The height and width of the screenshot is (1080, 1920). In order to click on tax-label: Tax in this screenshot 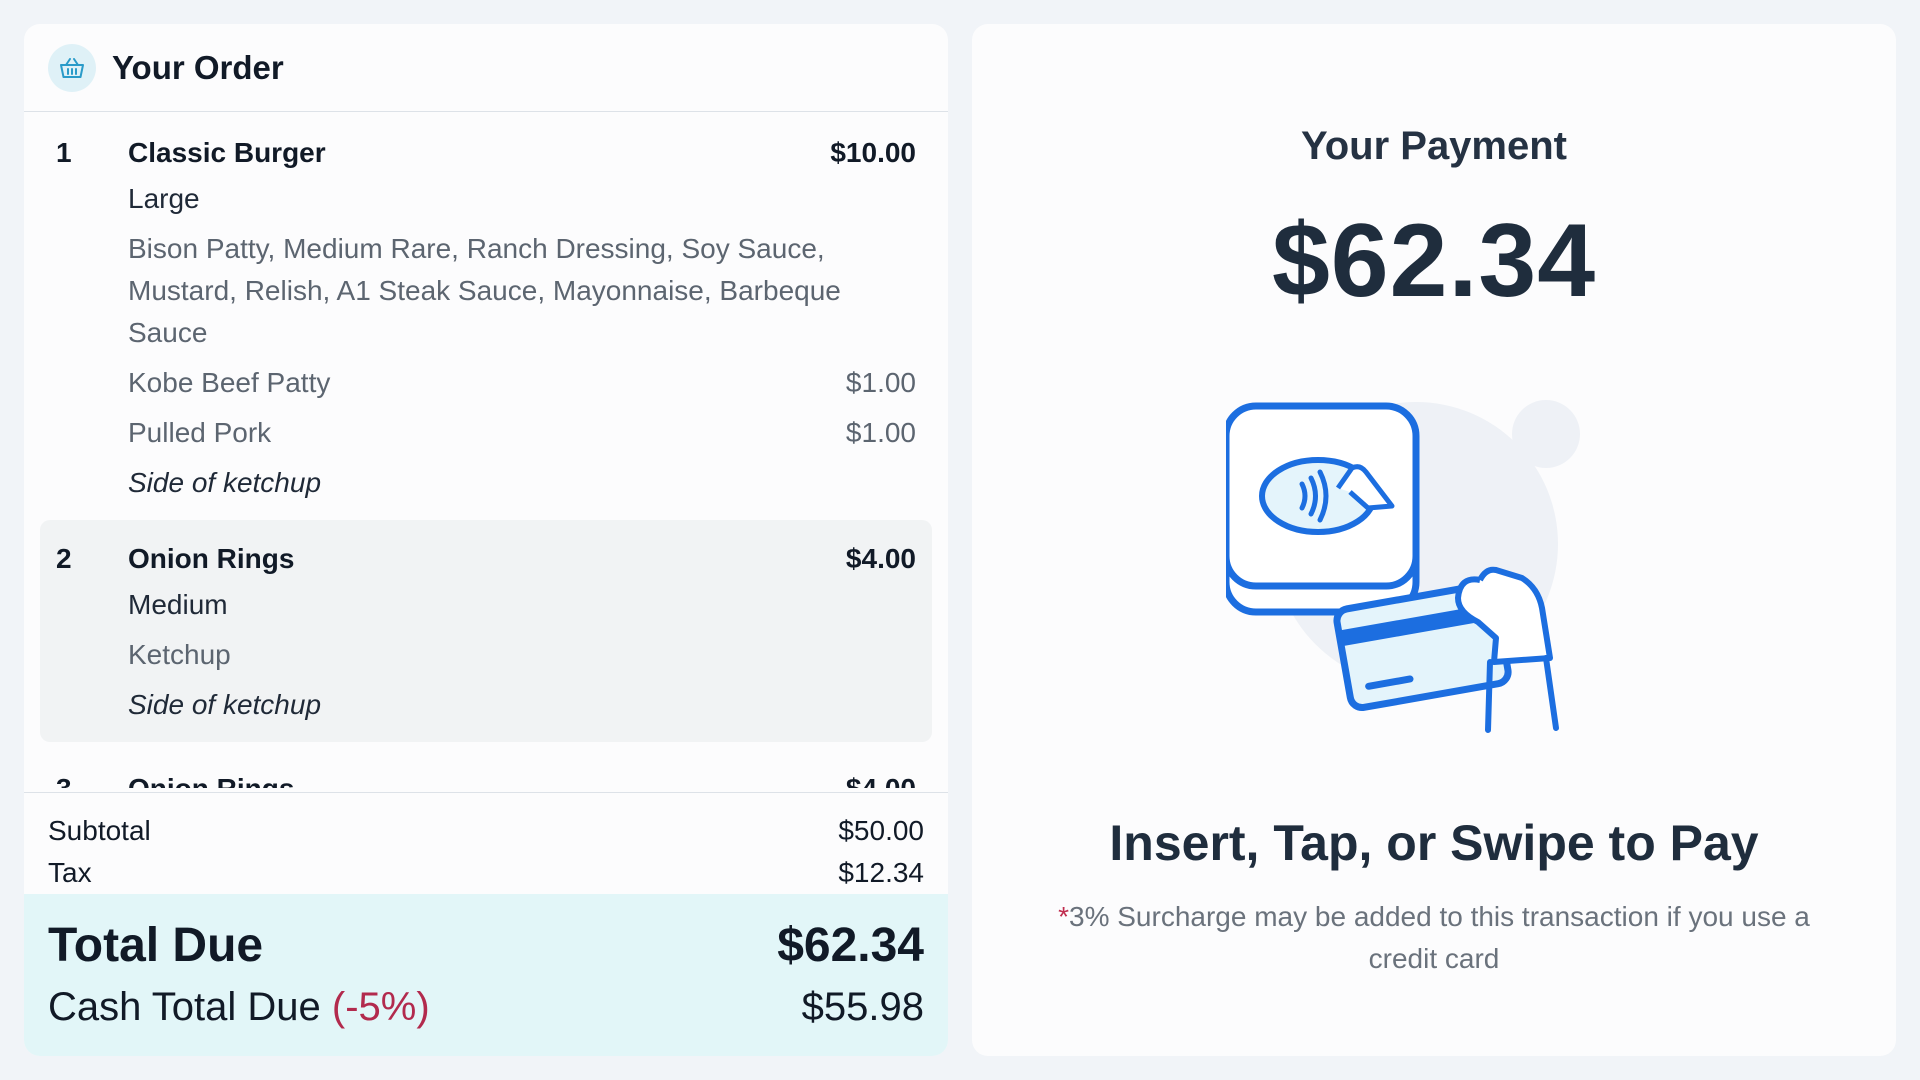, I will do `click(70, 872)`.